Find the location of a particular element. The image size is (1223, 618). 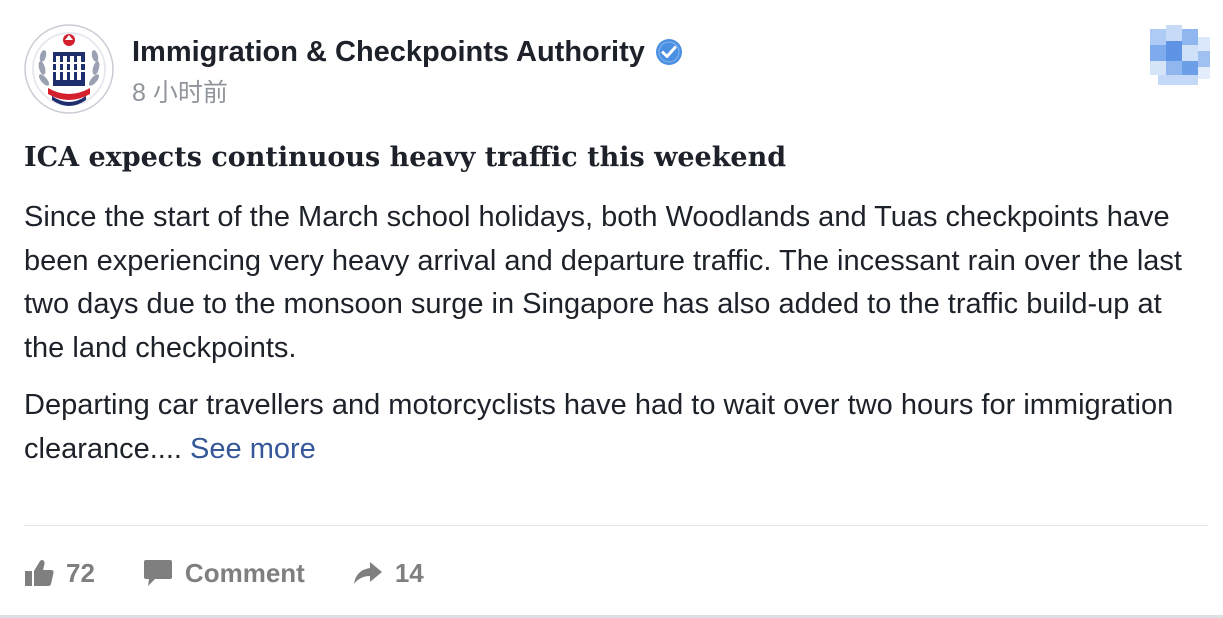

blurred-options-icon is located at coordinates (1180, 55).